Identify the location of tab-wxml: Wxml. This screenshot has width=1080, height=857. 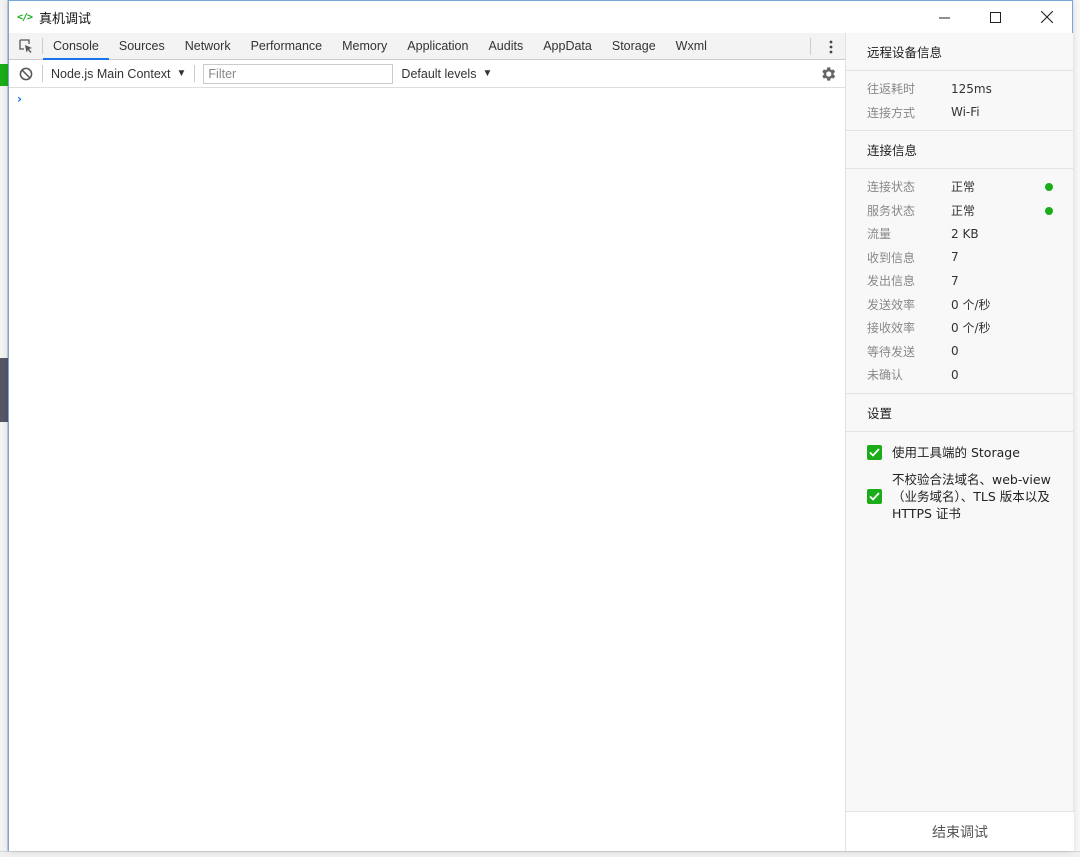
(691, 46).